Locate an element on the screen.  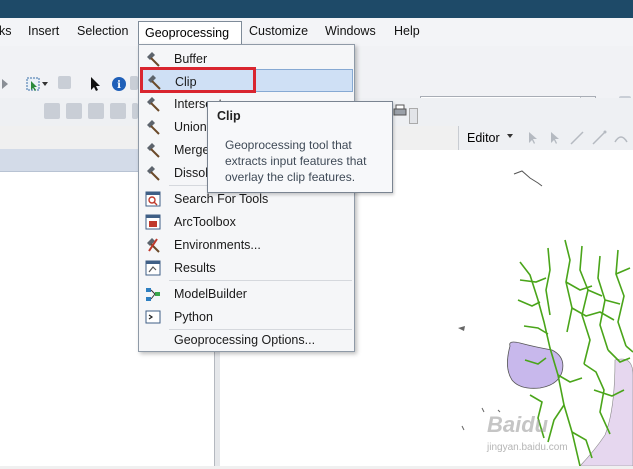
menu-item-label: Merge is located at coordinates (192, 150).